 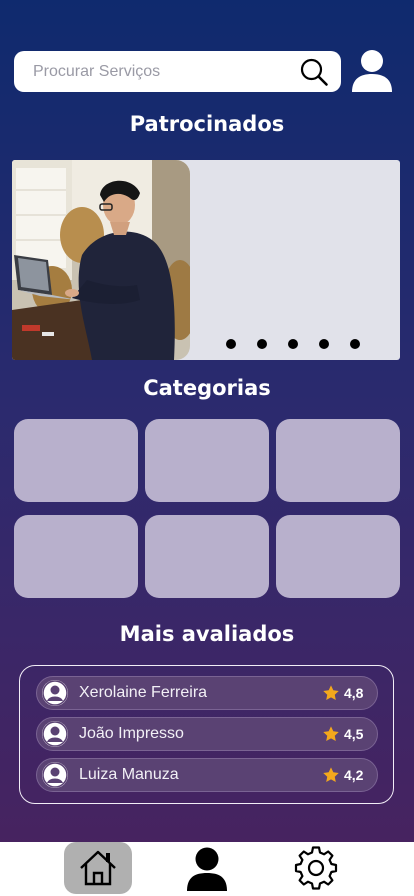 What do you see at coordinates (354, 693) in the screenshot?
I see `rating-value: 4,8` at bounding box center [354, 693].